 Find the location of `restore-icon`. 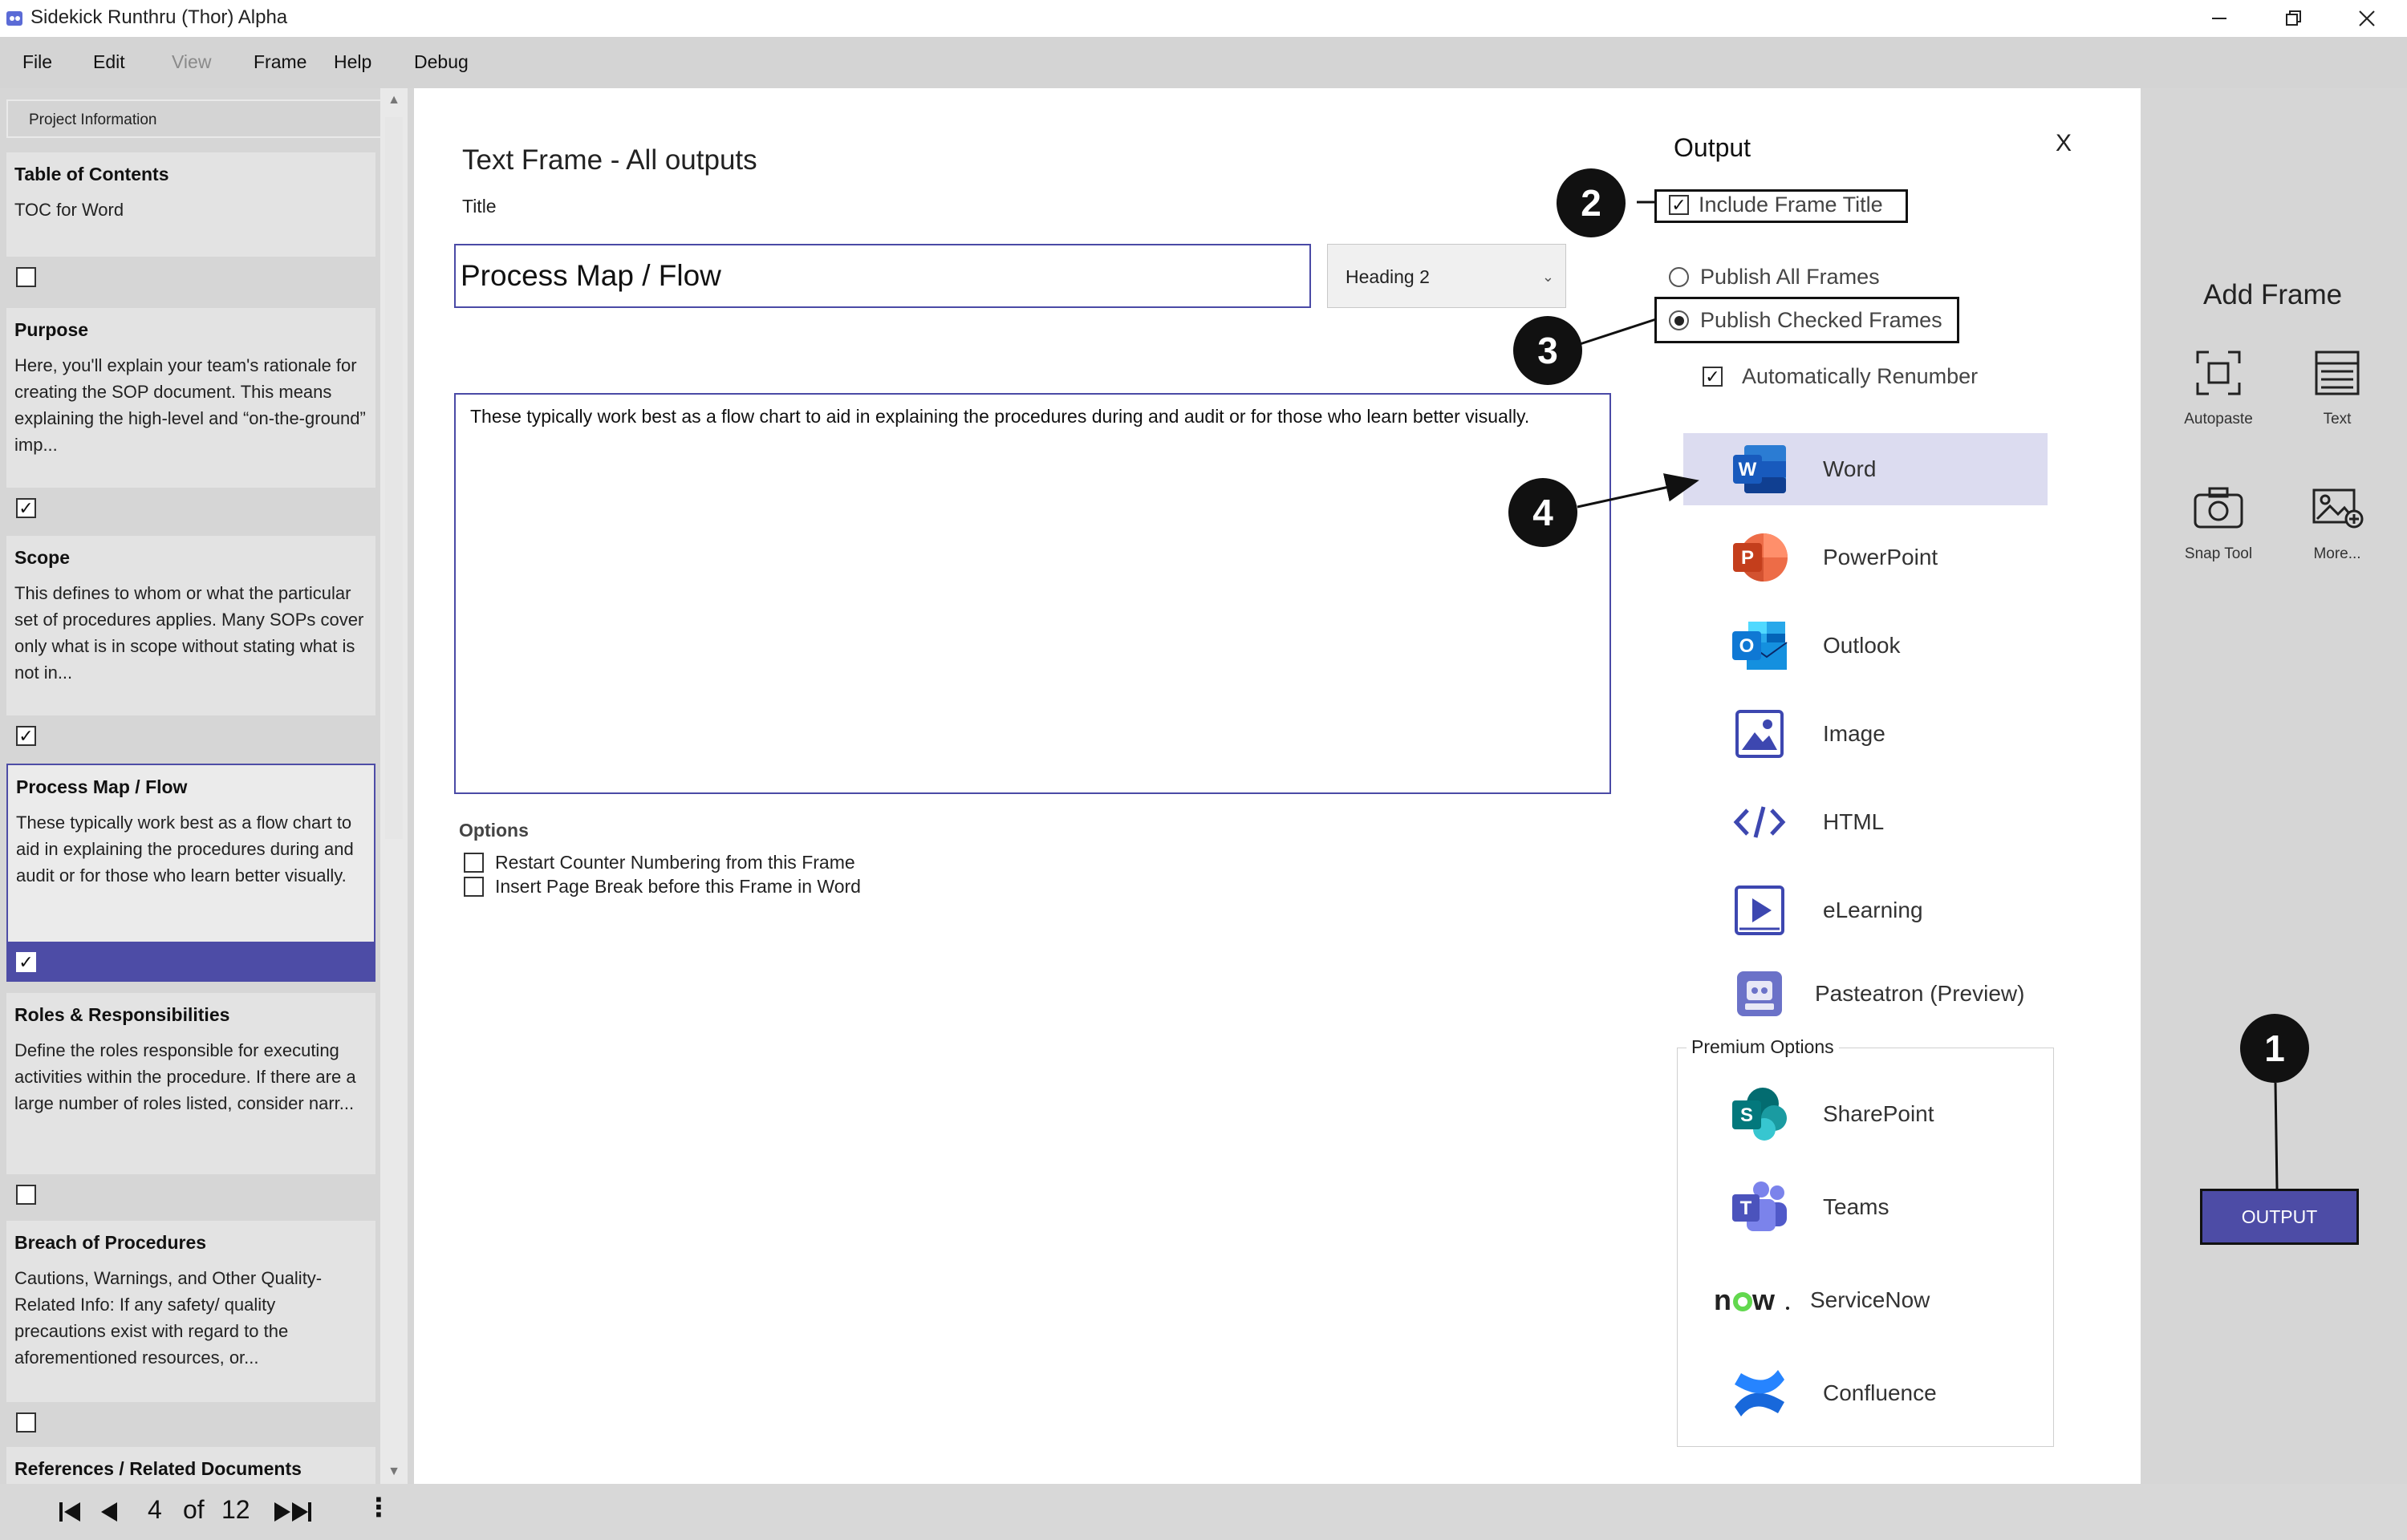

restore-icon is located at coordinates (2293, 18).